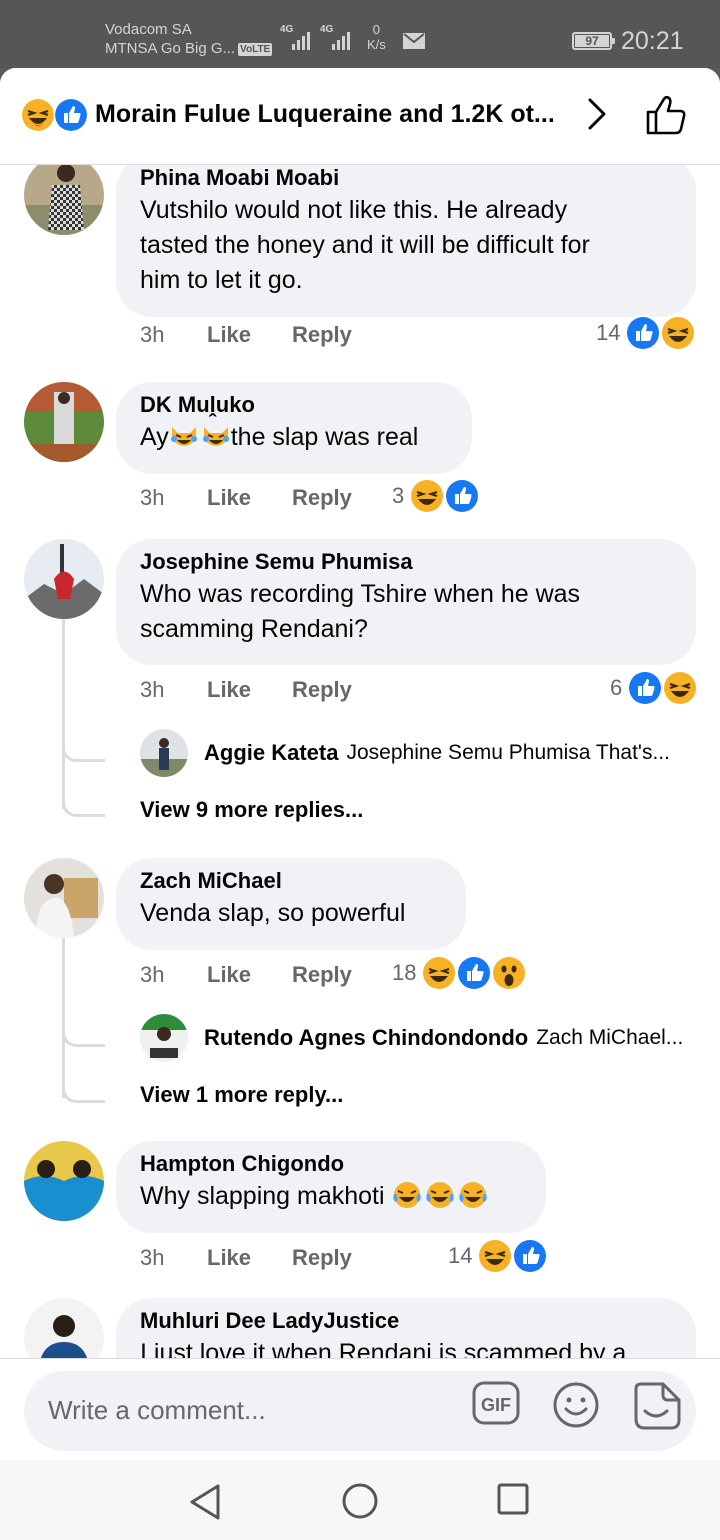 This screenshot has height=1540, width=720. What do you see at coordinates (255, 49) in the screenshot?
I see `volte-badge: VoLTE` at bounding box center [255, 49].